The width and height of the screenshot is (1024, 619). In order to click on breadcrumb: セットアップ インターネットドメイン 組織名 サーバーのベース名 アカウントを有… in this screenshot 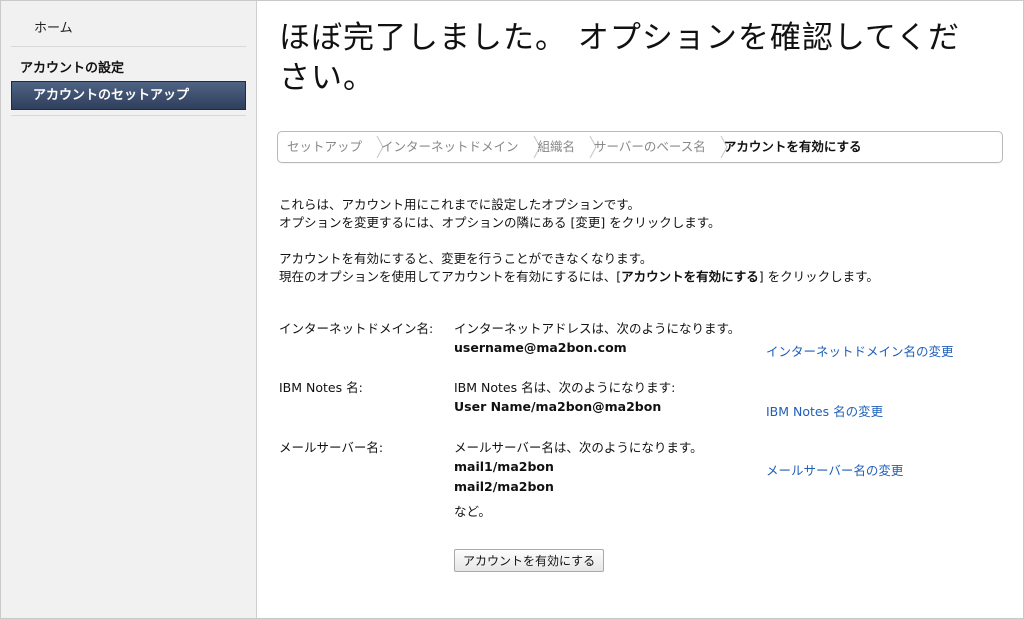, I will do `click(640, 147)`.